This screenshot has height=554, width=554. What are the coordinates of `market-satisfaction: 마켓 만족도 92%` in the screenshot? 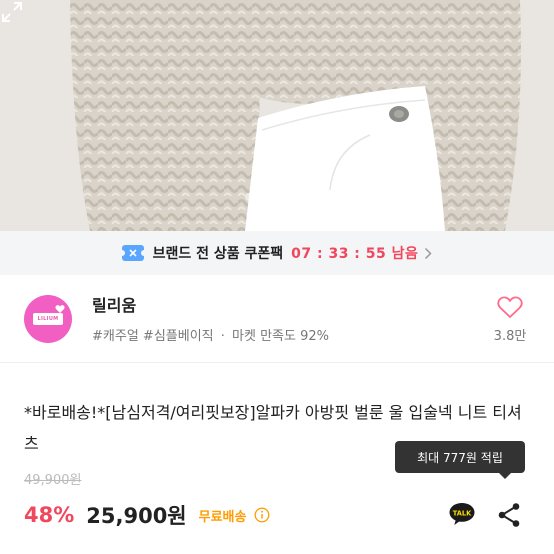 It's located at (281, 336).